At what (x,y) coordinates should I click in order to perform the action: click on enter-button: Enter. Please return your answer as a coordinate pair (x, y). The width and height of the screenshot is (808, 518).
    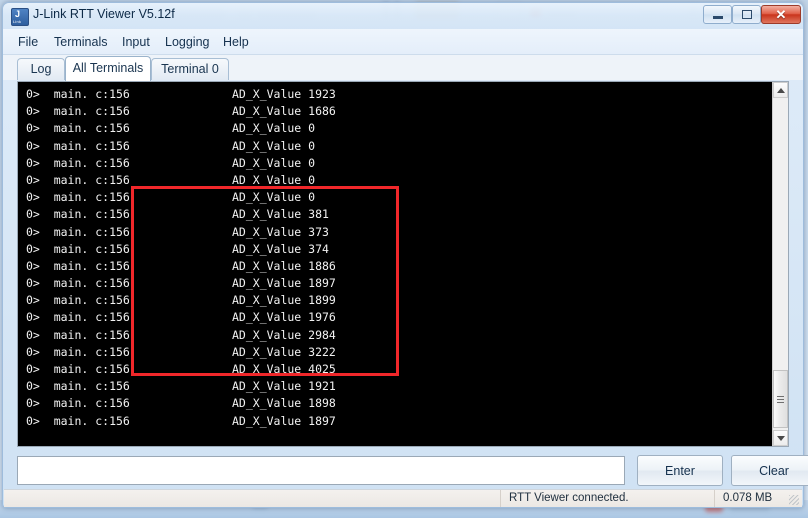
    Looking at the image, I should click on (680, 470).